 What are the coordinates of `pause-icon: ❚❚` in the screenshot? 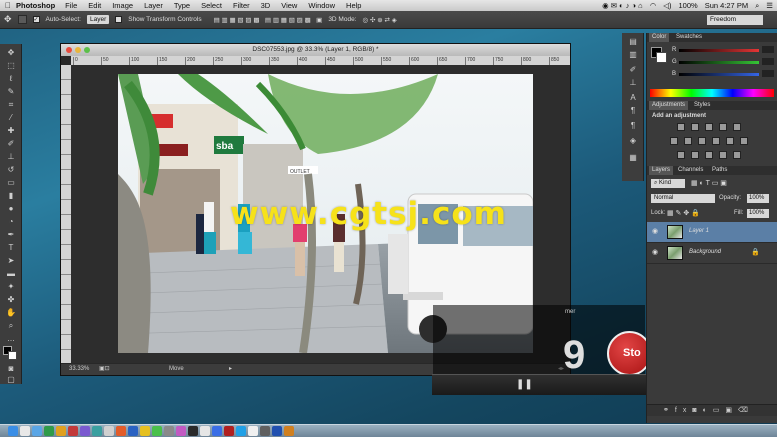 It's located at (524, 384).